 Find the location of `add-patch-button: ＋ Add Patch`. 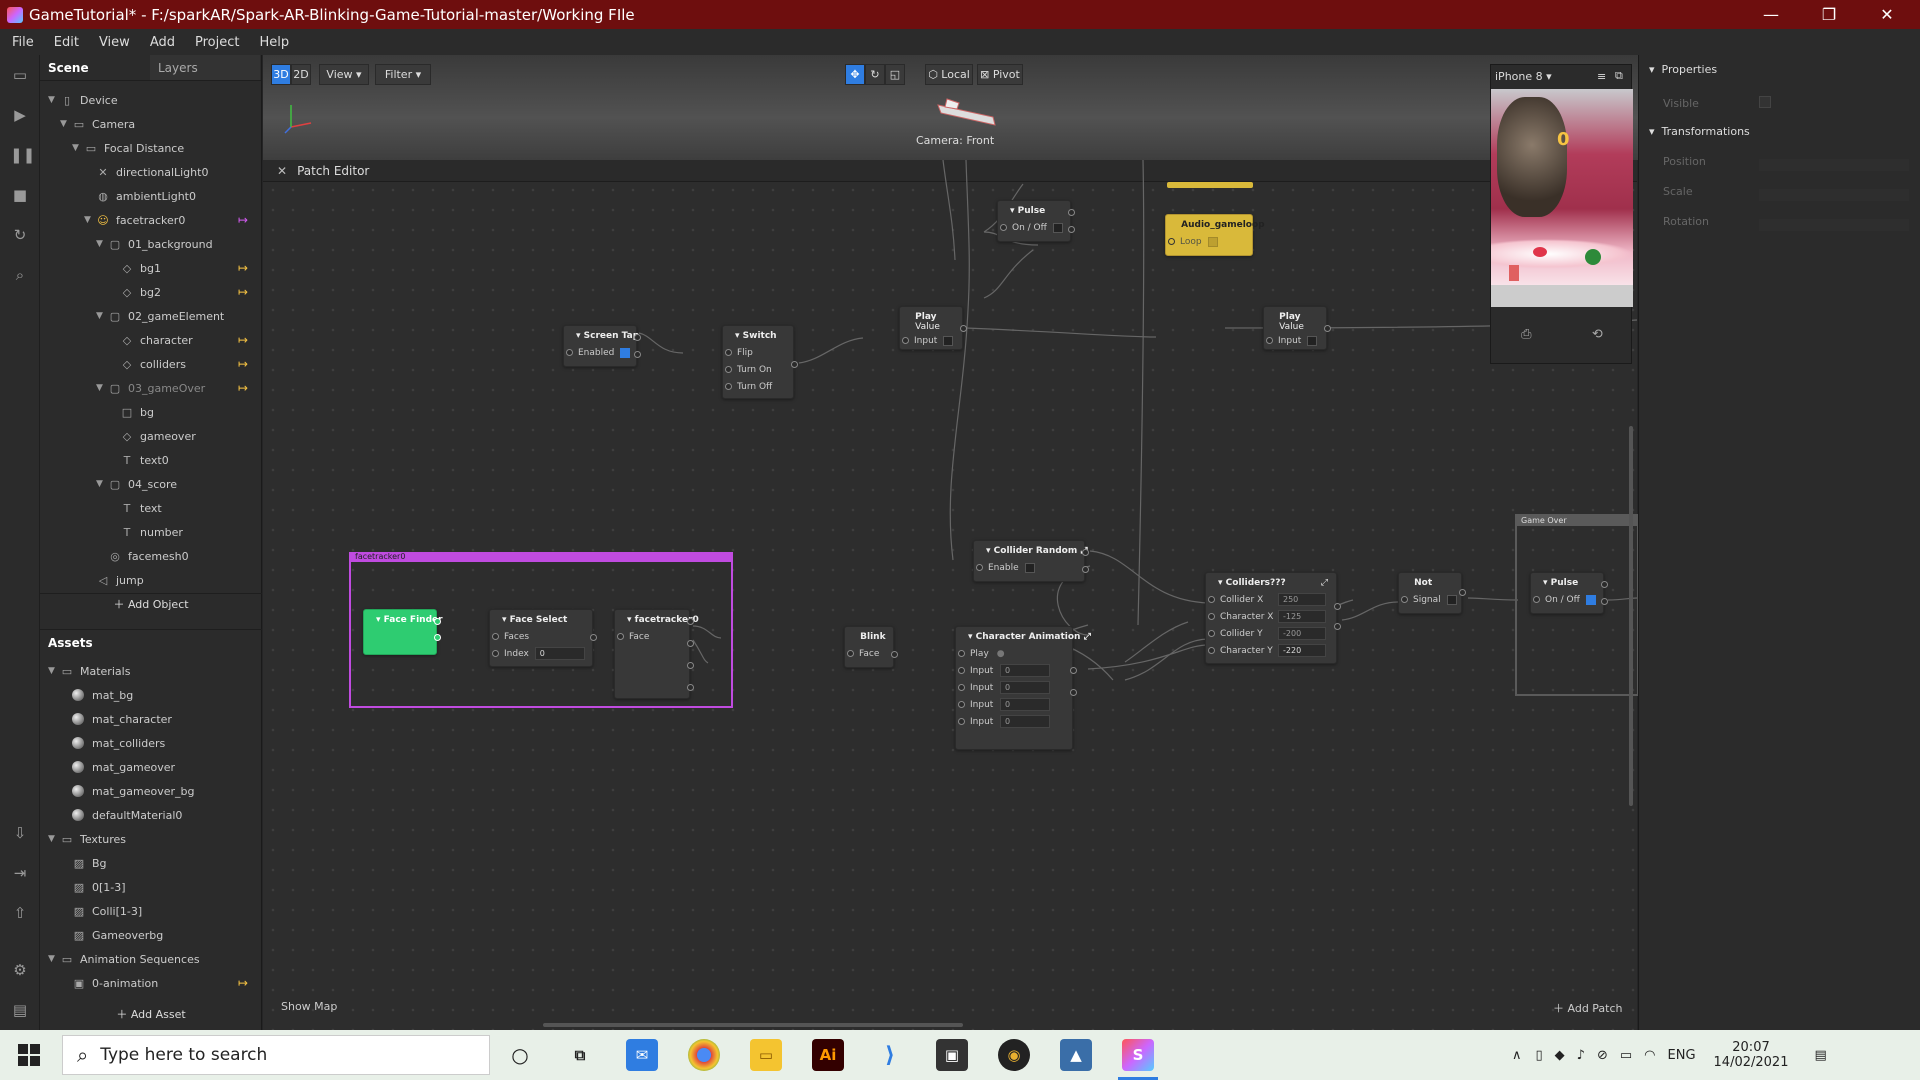

add-patch-button: ＋ Add Patch is located at coordinates (1588, 1008).